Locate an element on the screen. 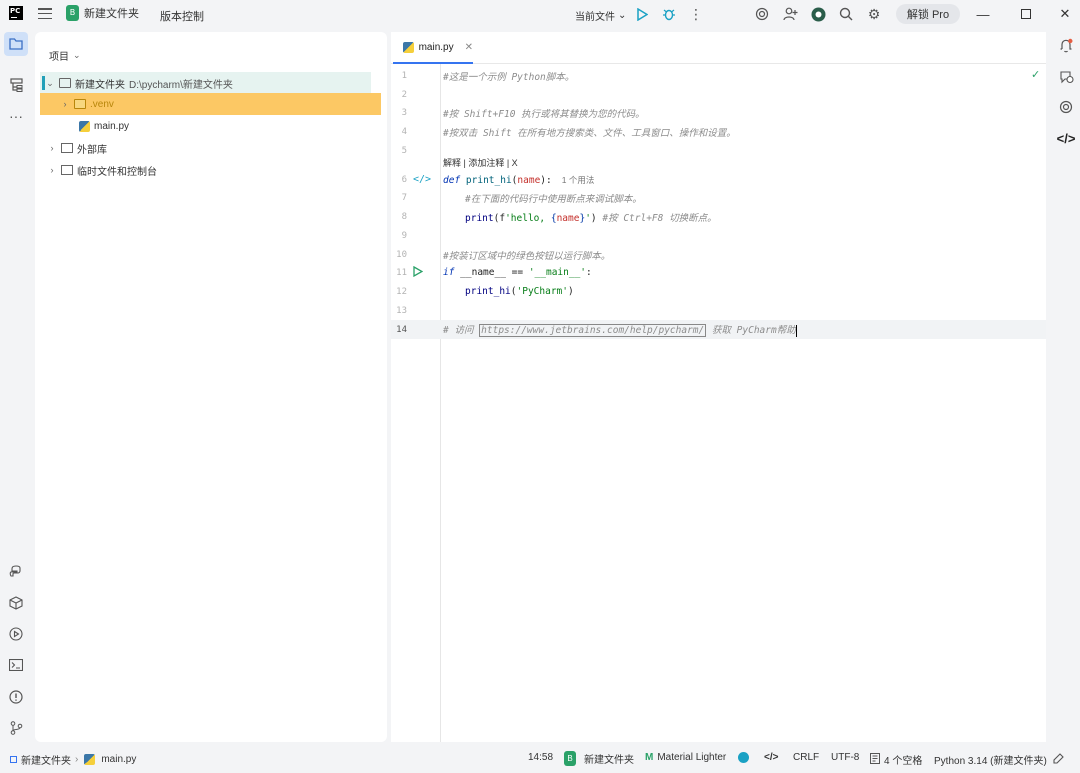 The image size is (1080, 773). code-line: 12 print_hi('PyCharm') is located at coordinates (718, 291).